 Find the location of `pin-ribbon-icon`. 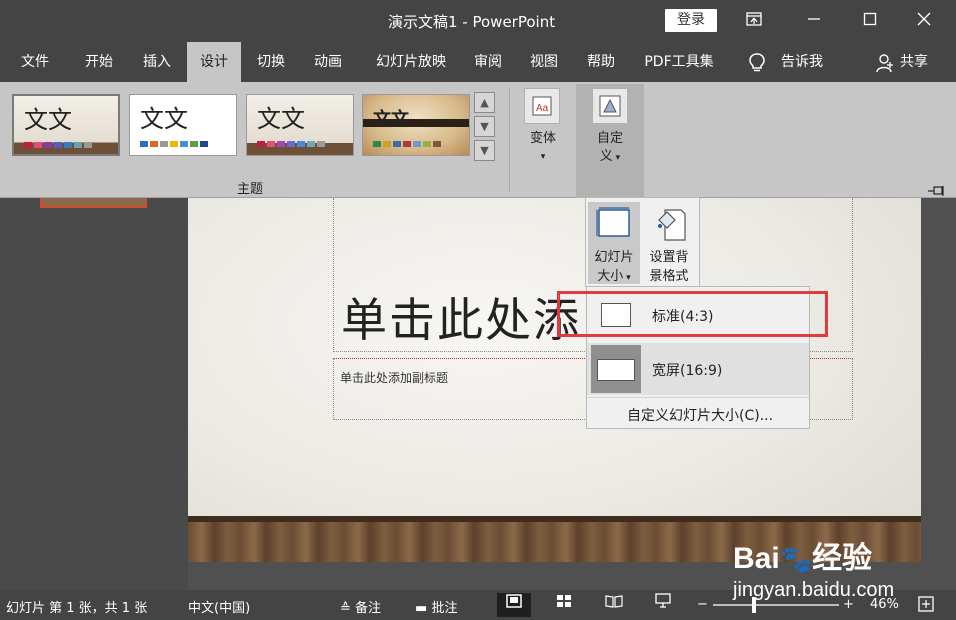

pin-ribbon-icon is located at coordinates (936, 189).